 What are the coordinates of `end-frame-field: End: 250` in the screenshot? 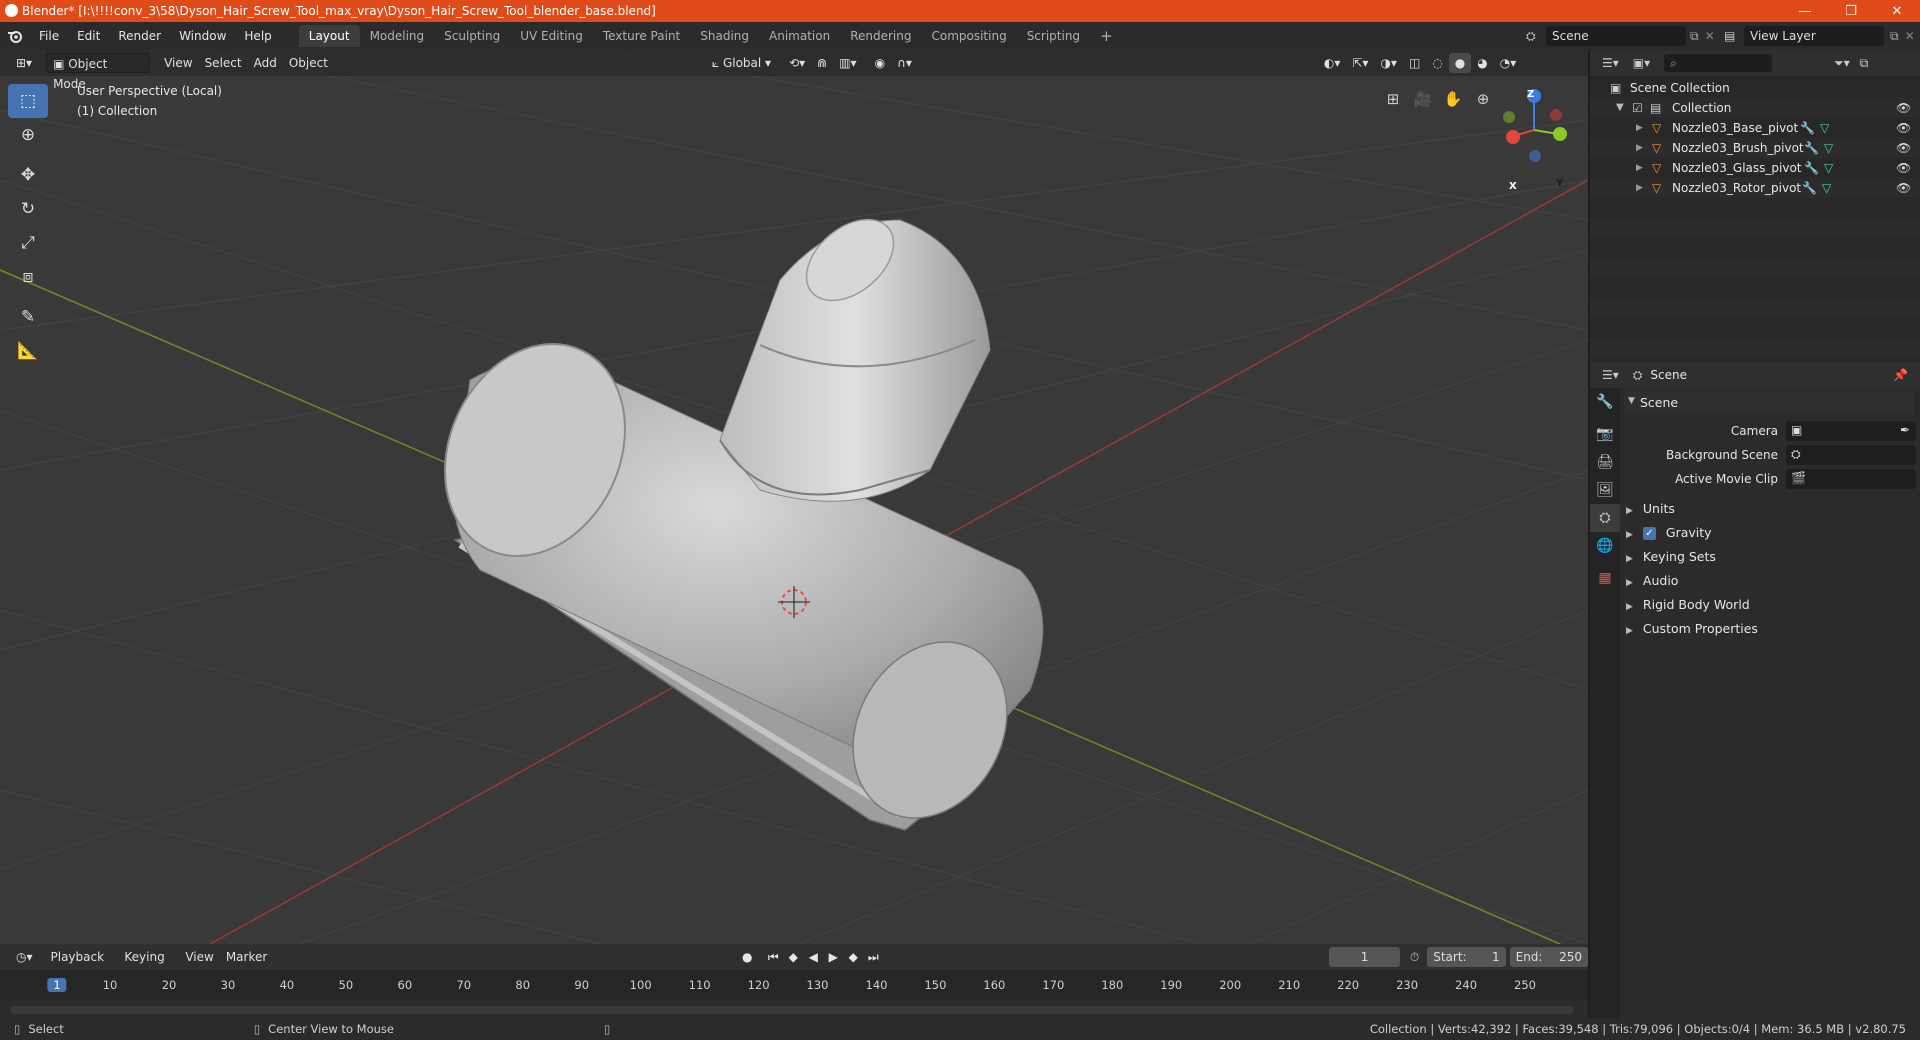 It's located at (1548, 957).